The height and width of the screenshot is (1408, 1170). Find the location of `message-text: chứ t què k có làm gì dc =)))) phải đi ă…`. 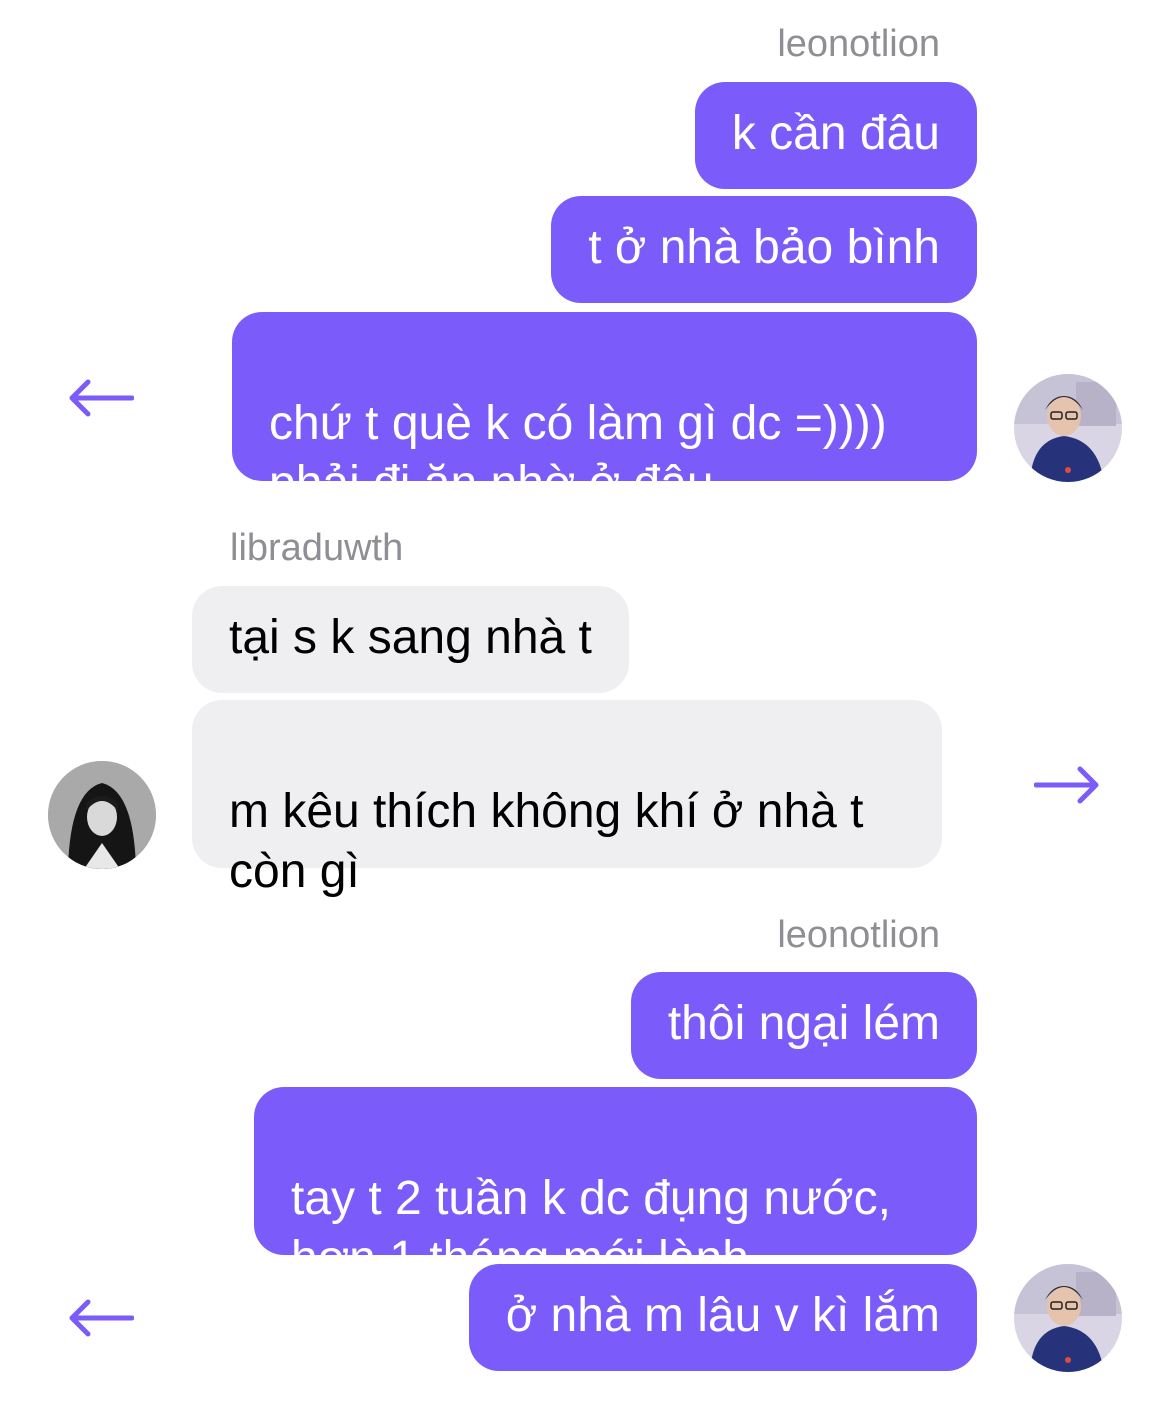

message-text: chứ t què k có làm gì dc =)))) phải đi ă… is located at coordinates (578, 453).